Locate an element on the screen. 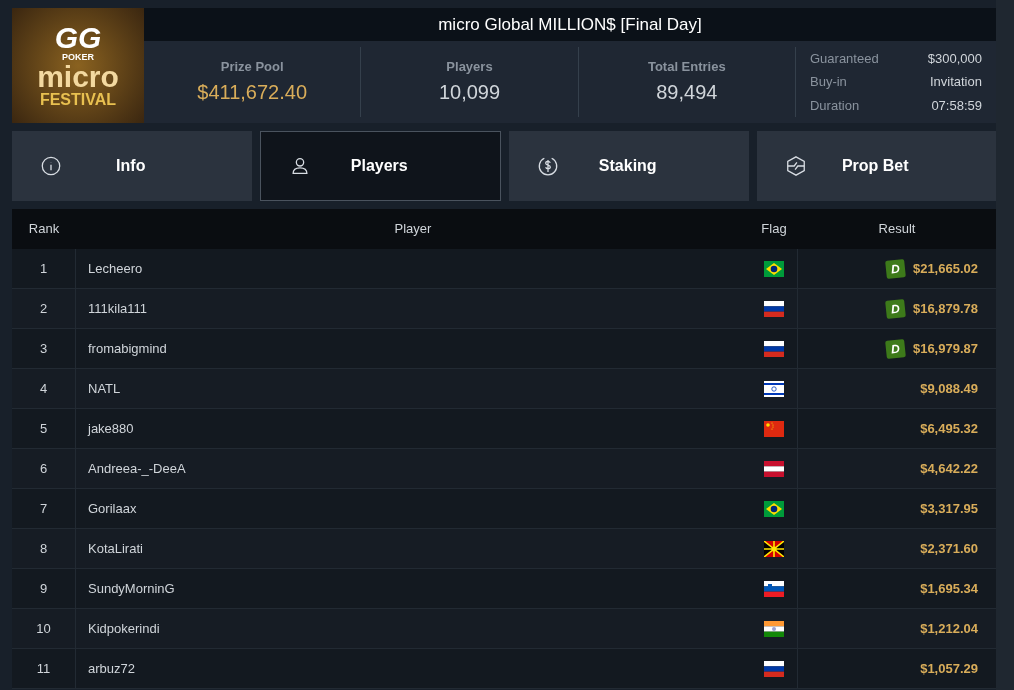 Image resolution: width=1014 pixels, height=690 pixels. result-cell-text: $1,695.34 is located at coordinates (949, 588).